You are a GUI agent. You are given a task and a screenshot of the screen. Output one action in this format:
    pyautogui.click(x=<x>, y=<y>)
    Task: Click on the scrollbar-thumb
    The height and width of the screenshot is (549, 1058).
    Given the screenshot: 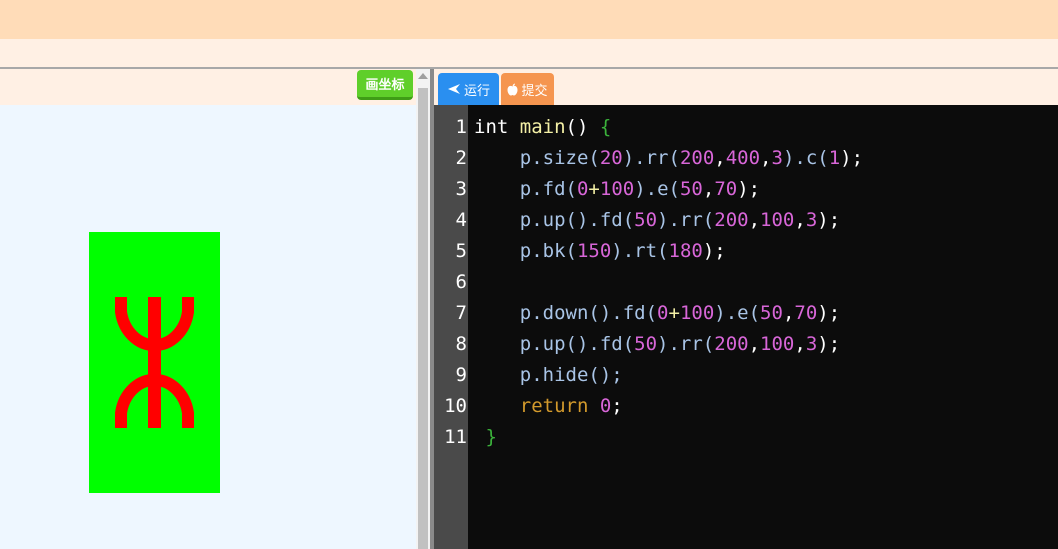 What is the action you would take?
    pyautogui.click(x=423, y=318)
    